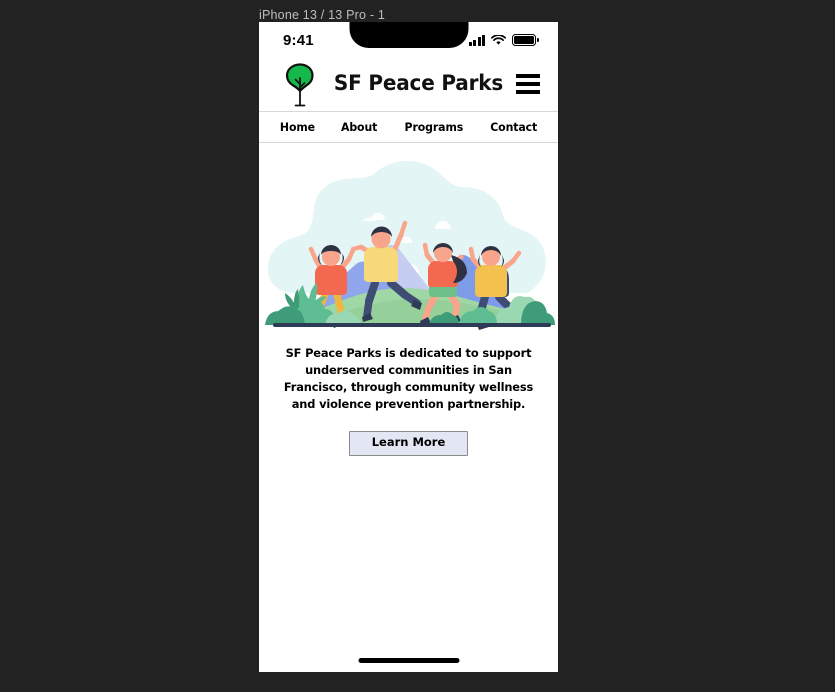 The image size is (835, 692). I want to click on status-bar-time: 9:41, so click(298, 40).